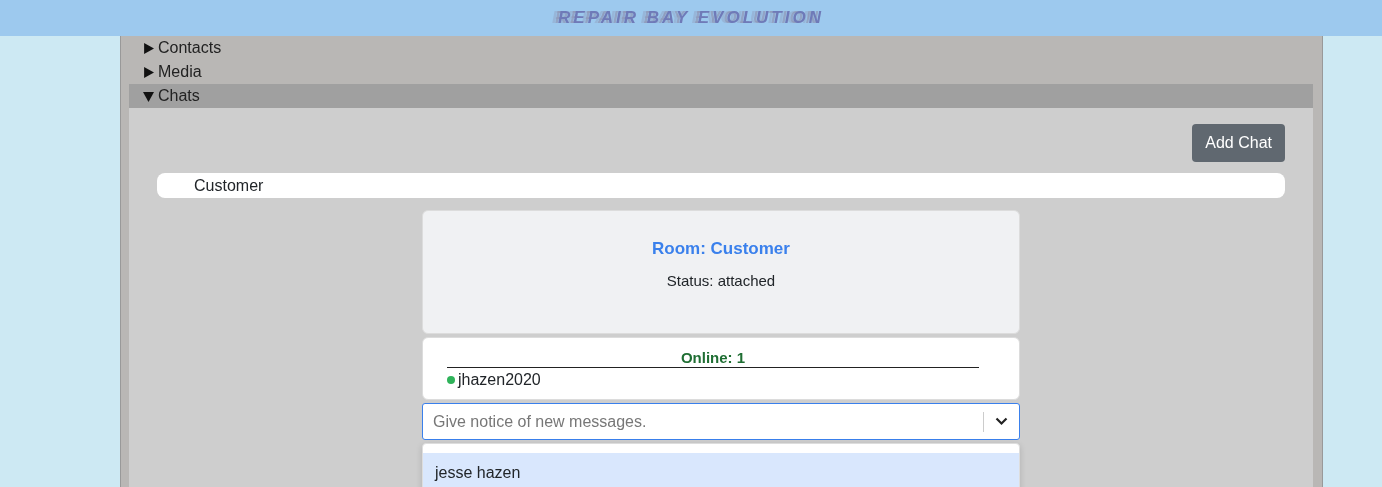  Describe the element at coordinates (721, 72) in the screenshot. I see `section-header: Media` at that location.